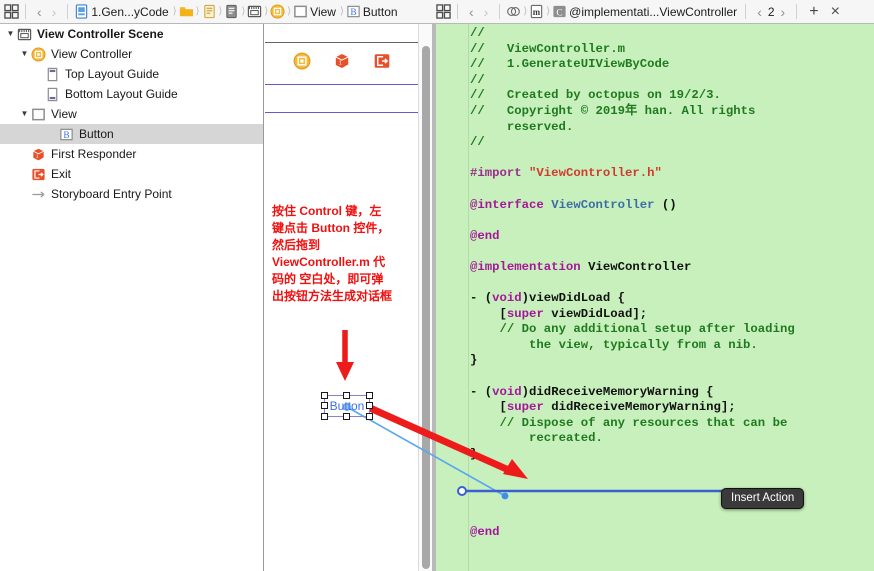 The image size is (874, 571). I want to click on back-button: ‹, so click(39, 12).